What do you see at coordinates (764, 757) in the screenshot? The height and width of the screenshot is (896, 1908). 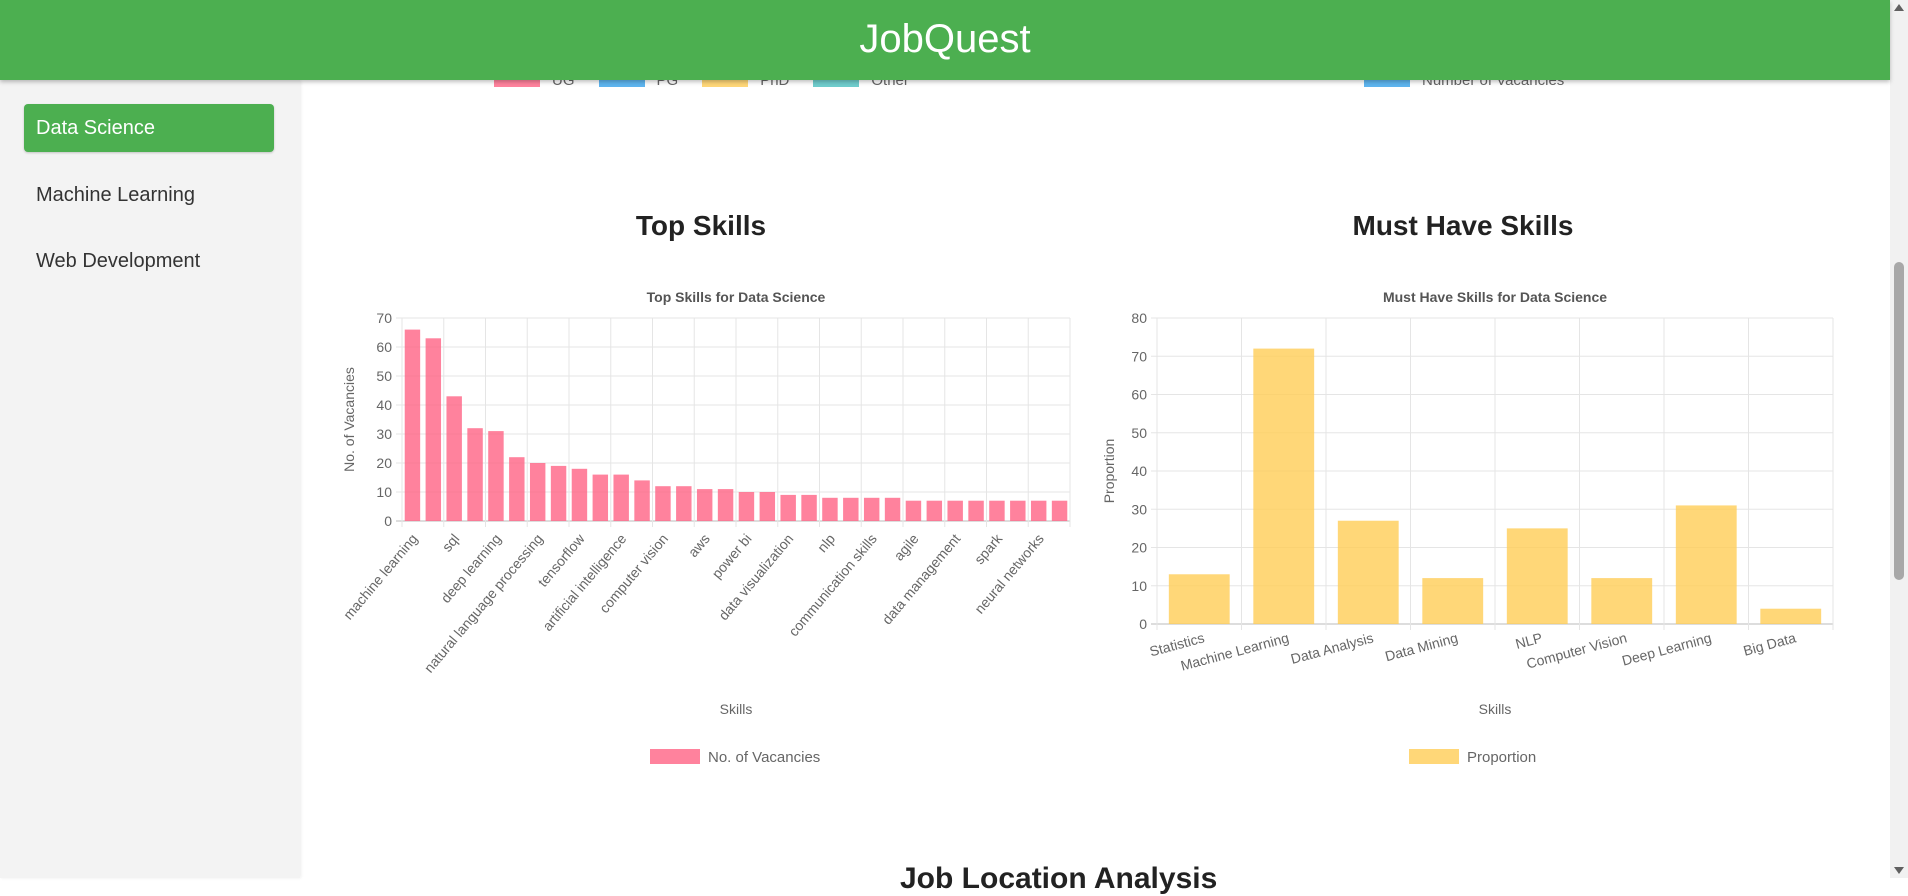 I see `legend-label: No. of Vacancies` at bounding box center [764, 757].